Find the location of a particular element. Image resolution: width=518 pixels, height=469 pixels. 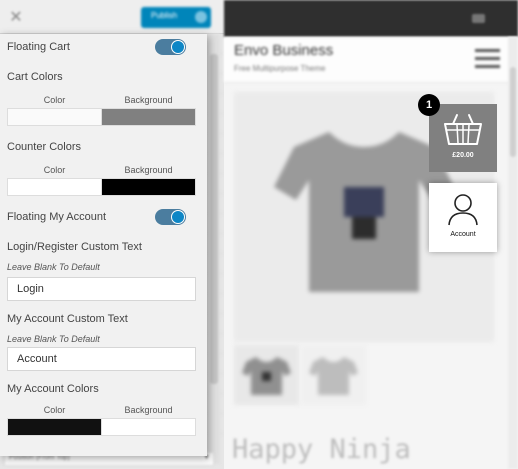

cart-colors-label: Cart Colors is located at coordinates (35, 77).